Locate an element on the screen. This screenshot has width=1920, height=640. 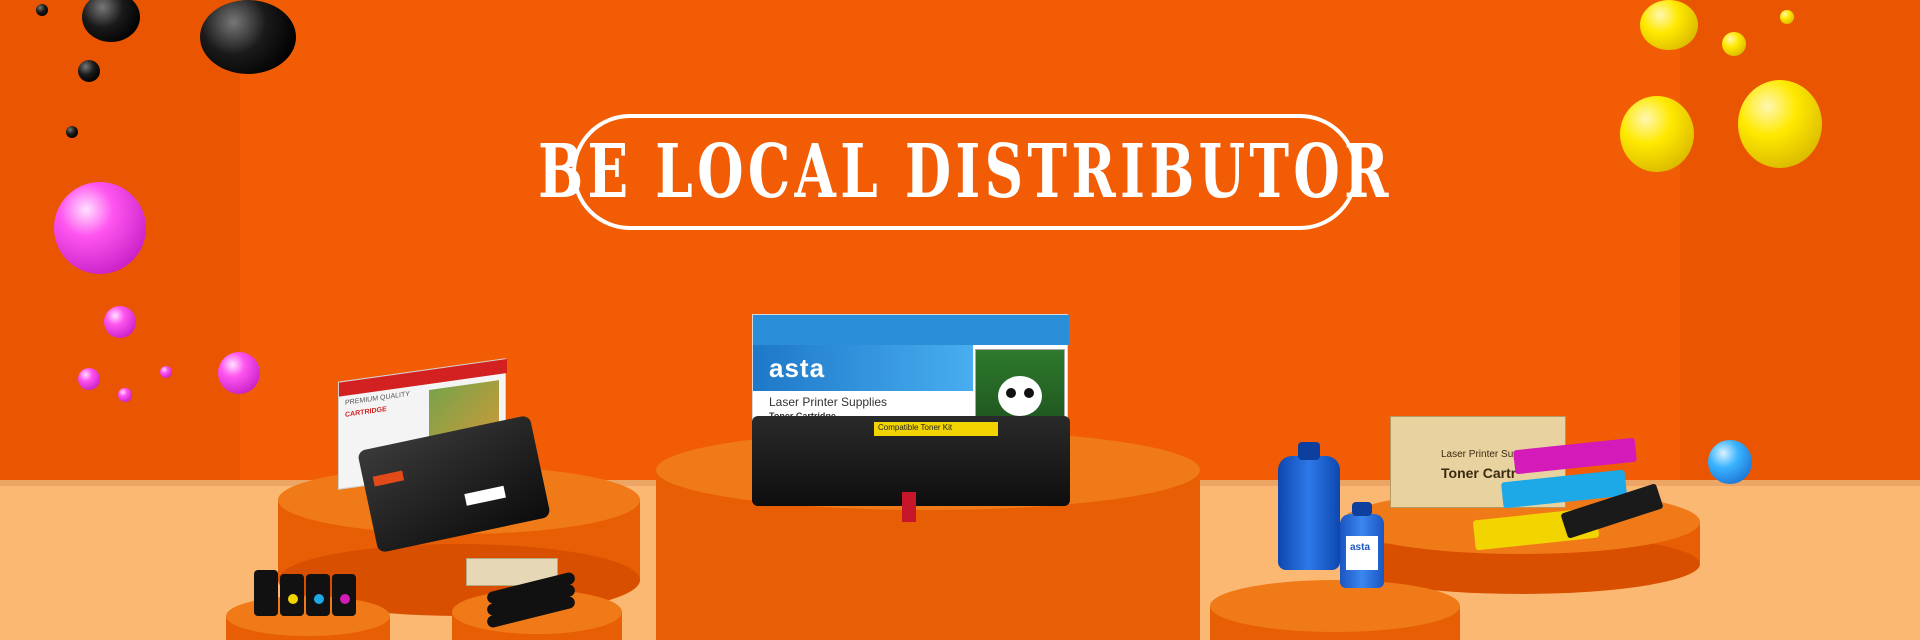
banner-title: BE LOCAL DISTRIBUTOR is located at coordinates (965, 172).